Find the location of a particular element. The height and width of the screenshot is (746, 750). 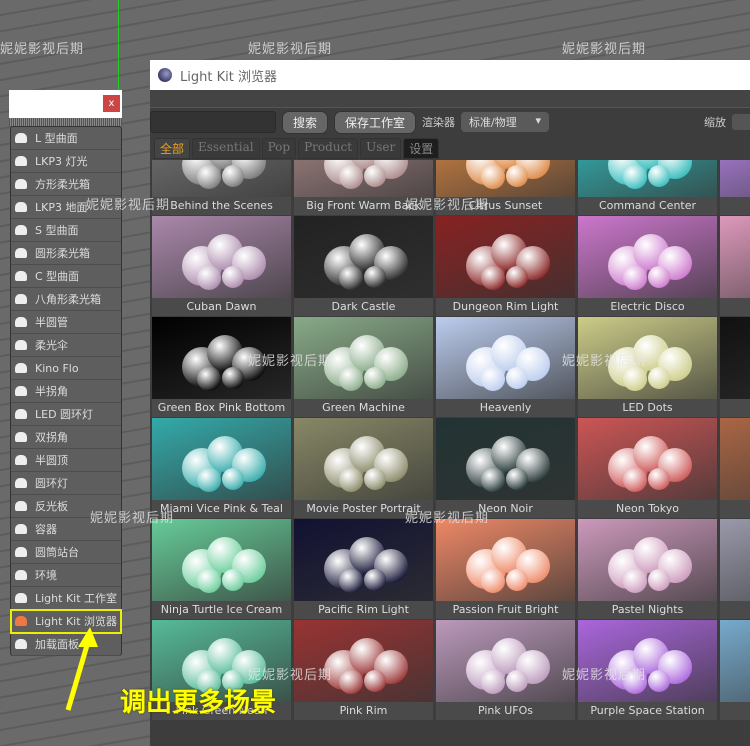

preset-thumbnail: Dark Castle is located at coordinates (363, 266).